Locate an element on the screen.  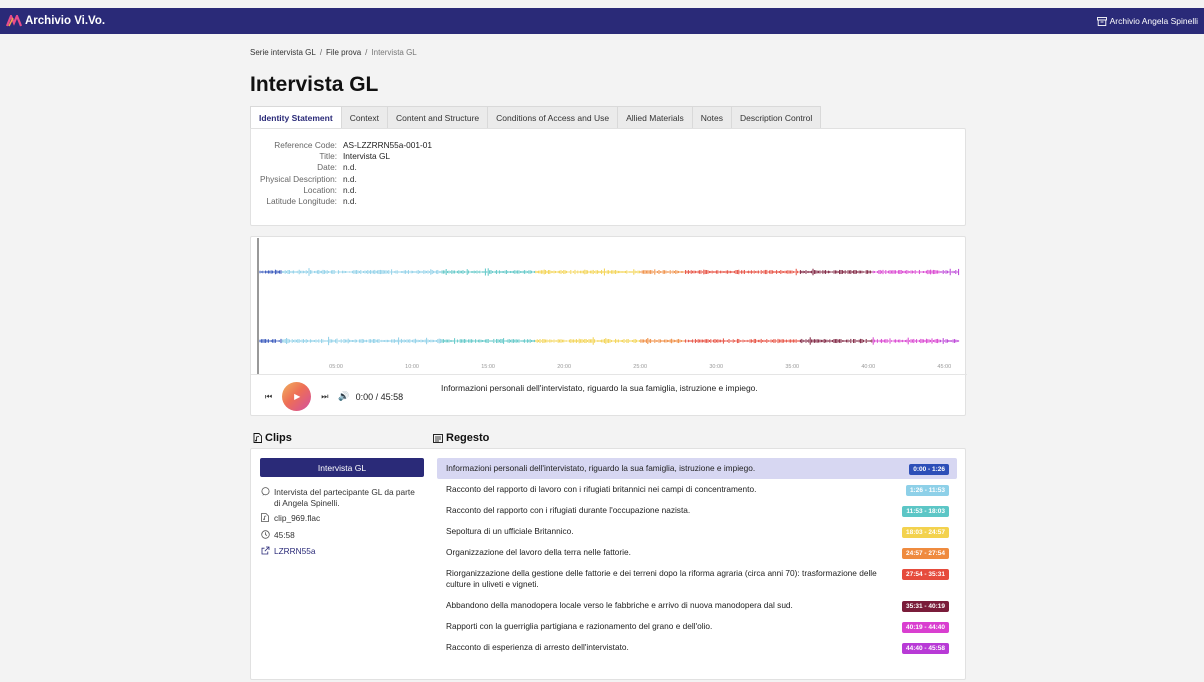
regesto-title: Regesto is located at coordinates (468, 438).